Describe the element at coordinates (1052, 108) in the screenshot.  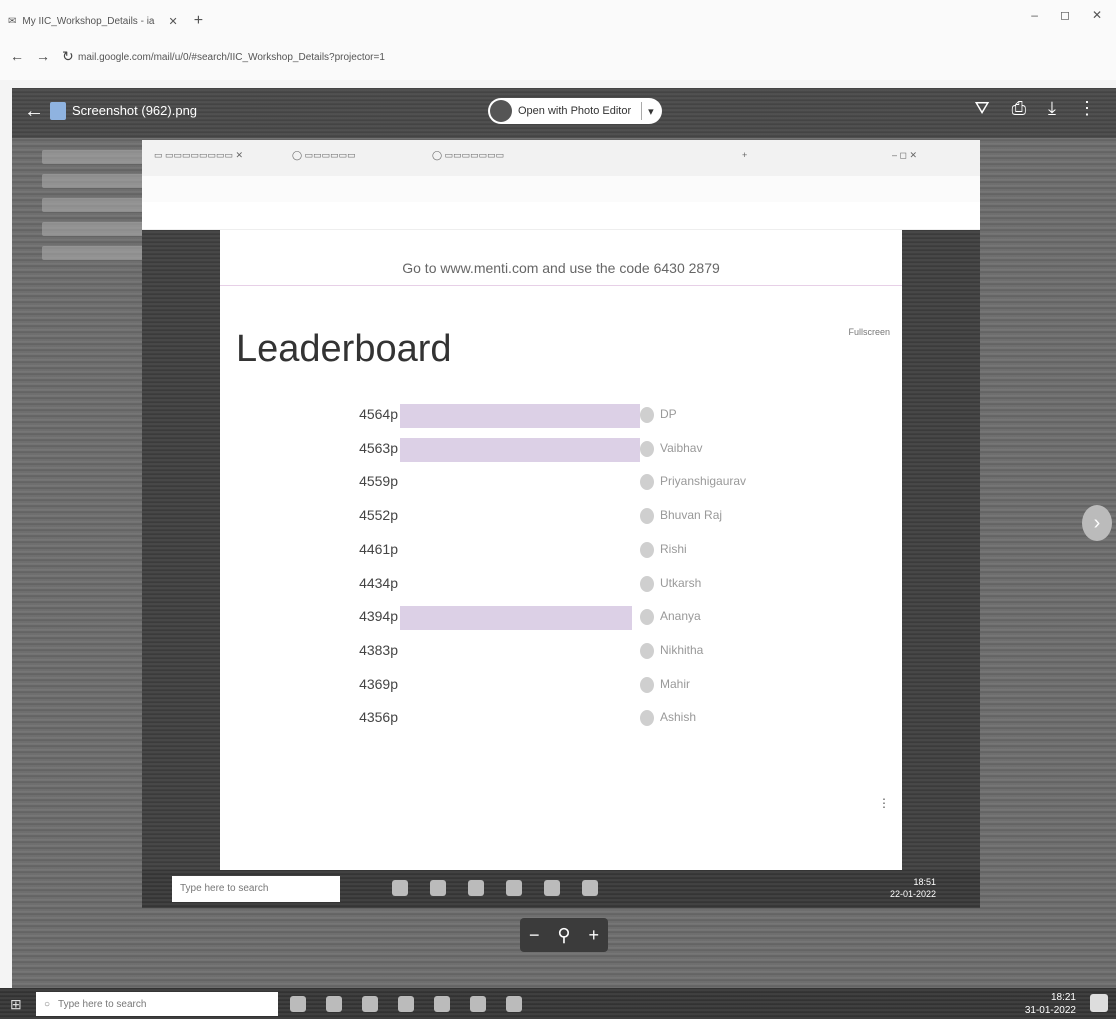
I see `download-icon: ⤓` at that location.